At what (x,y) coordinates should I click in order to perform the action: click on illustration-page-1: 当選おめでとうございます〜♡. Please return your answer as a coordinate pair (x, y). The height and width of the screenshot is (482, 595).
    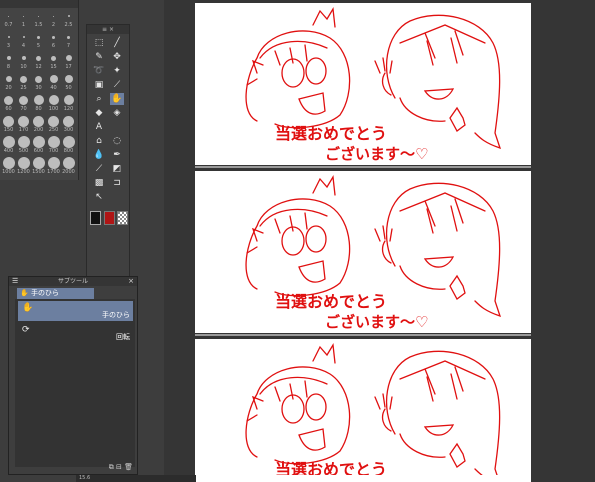
    Looking at the image, I should click on (373, 86).